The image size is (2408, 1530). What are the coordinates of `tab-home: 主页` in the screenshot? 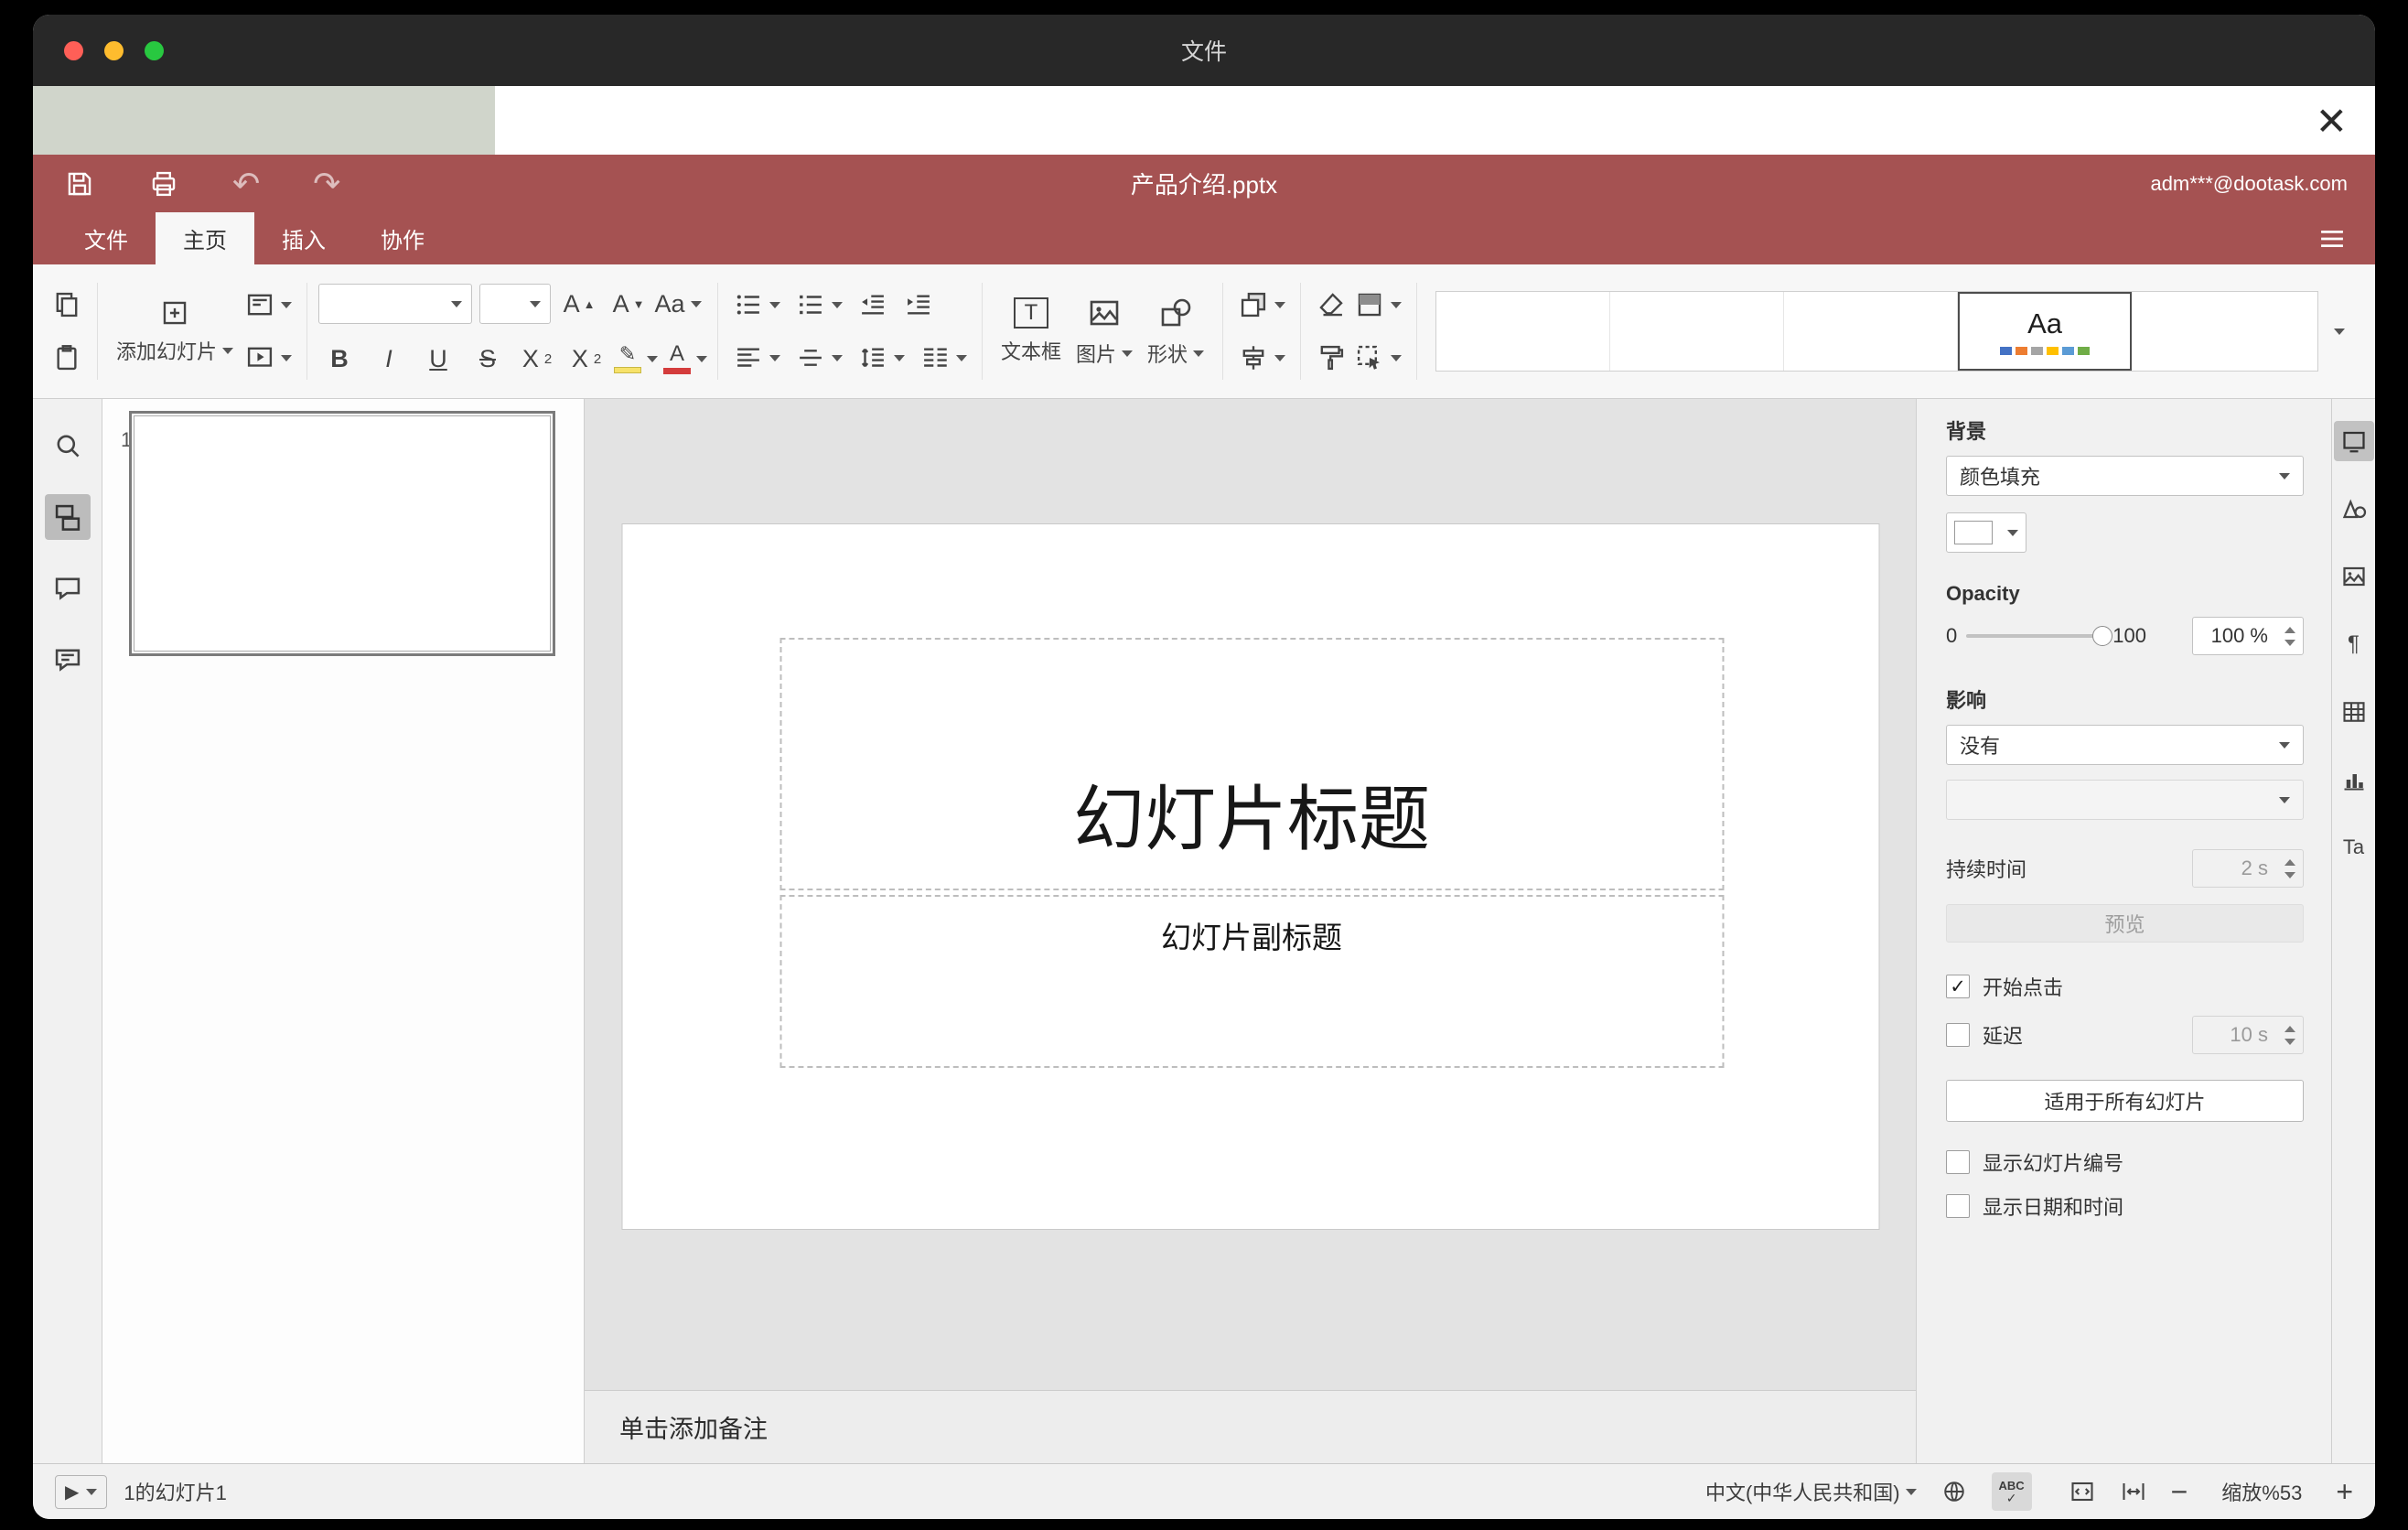 It's located at (205, 238).